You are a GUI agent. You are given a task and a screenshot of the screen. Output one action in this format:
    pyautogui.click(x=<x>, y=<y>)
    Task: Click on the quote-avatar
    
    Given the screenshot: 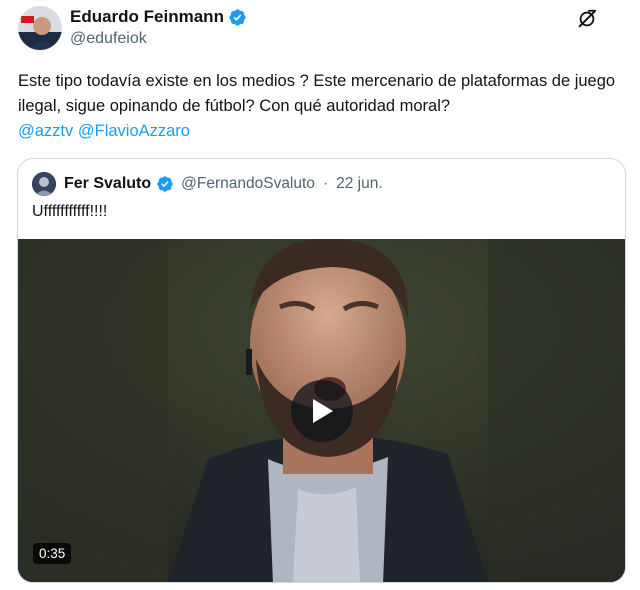 What is the action you would take?
    pyautogui.click(x=44, y=184)
    